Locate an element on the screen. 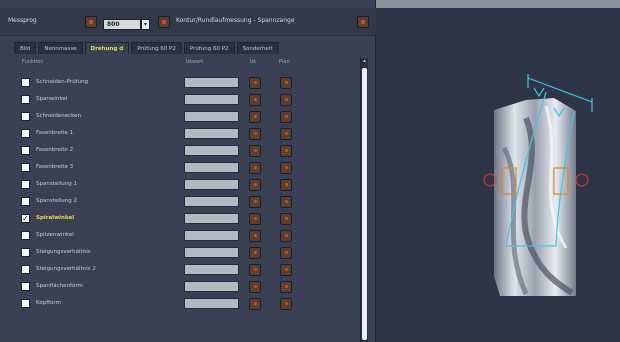 This screenshot has width=620, height=342. list-item: Fasenbreite 2 is located at coordinates (188, 150).